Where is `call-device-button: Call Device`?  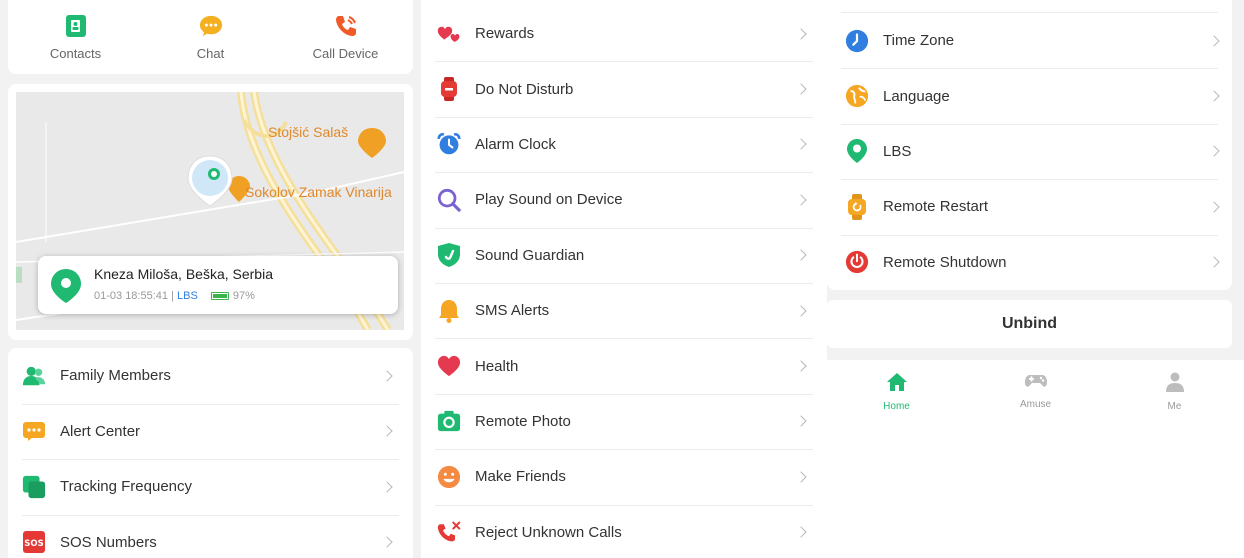
call-device-button: Call Device is located at coordinates (345, 37).